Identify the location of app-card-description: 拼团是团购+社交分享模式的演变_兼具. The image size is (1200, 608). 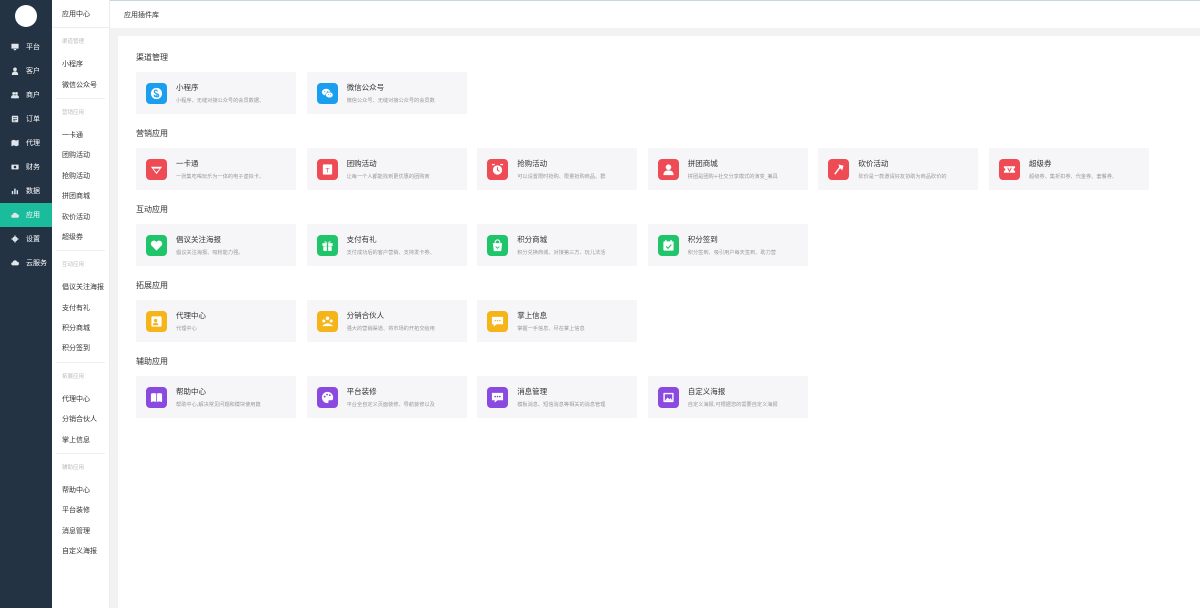
(732, 177).